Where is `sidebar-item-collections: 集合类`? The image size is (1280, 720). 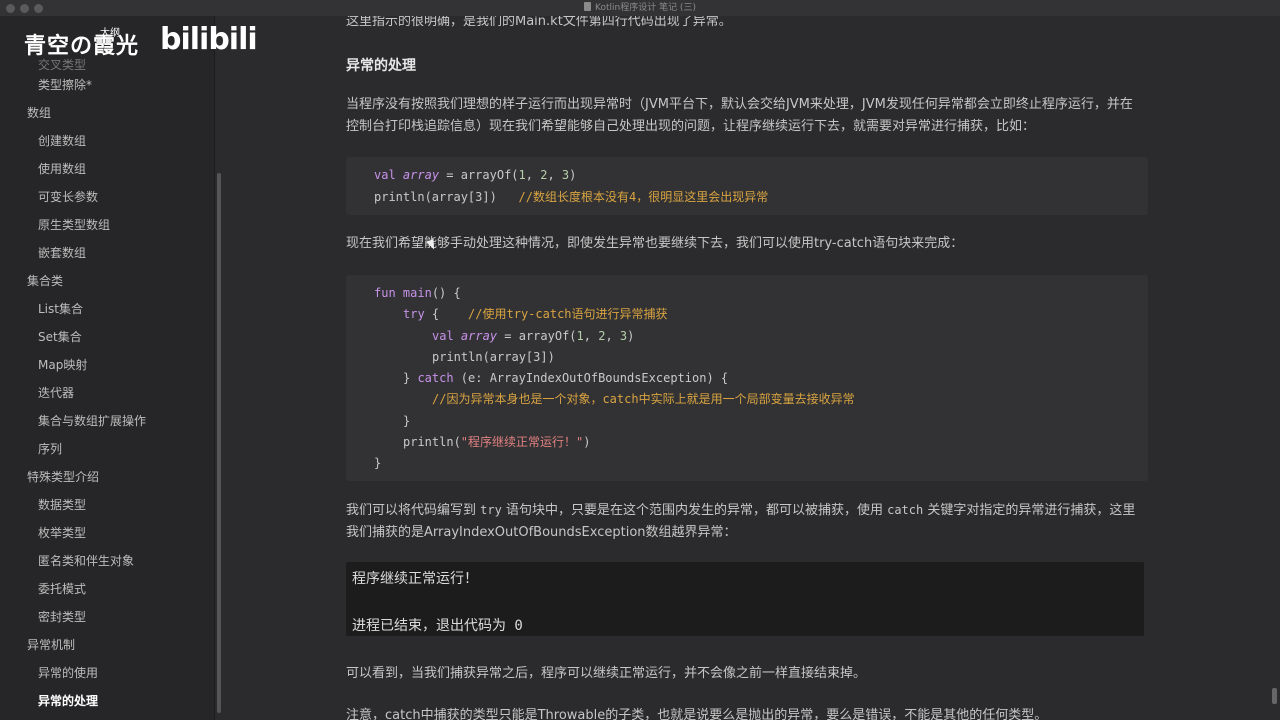 sidebar-item-collections: 集合类 is located at coordinates (45, 281).